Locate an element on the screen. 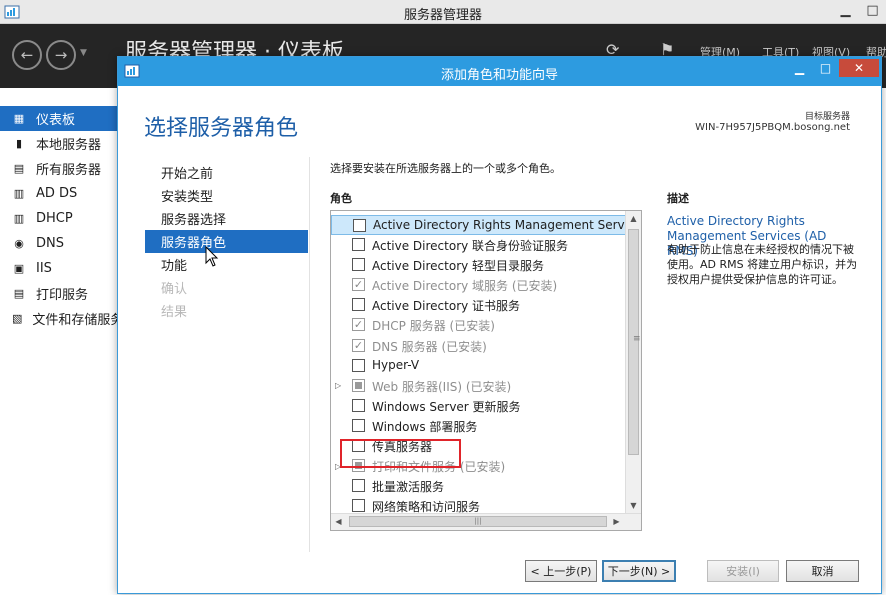  role-row: Active Directory 轻型目录服务 is located at coordinates (478, 265).